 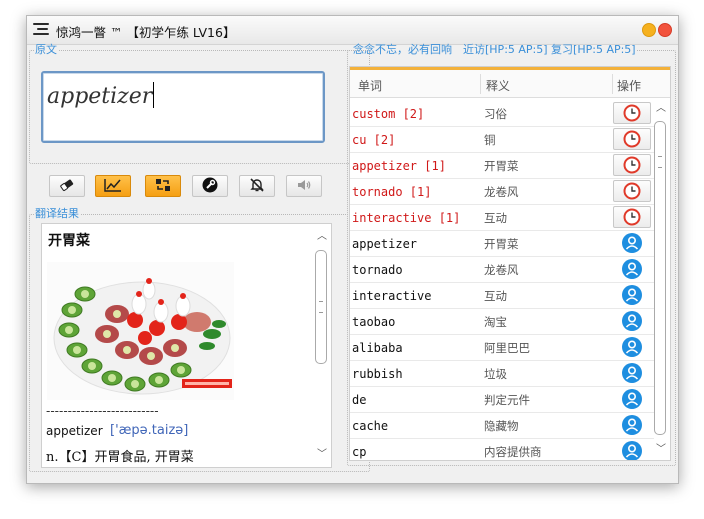 I want to click on title-bar: 惊鸿一瞥 ™ 【初学乍练 LV16】, so click(x=352, y=30).